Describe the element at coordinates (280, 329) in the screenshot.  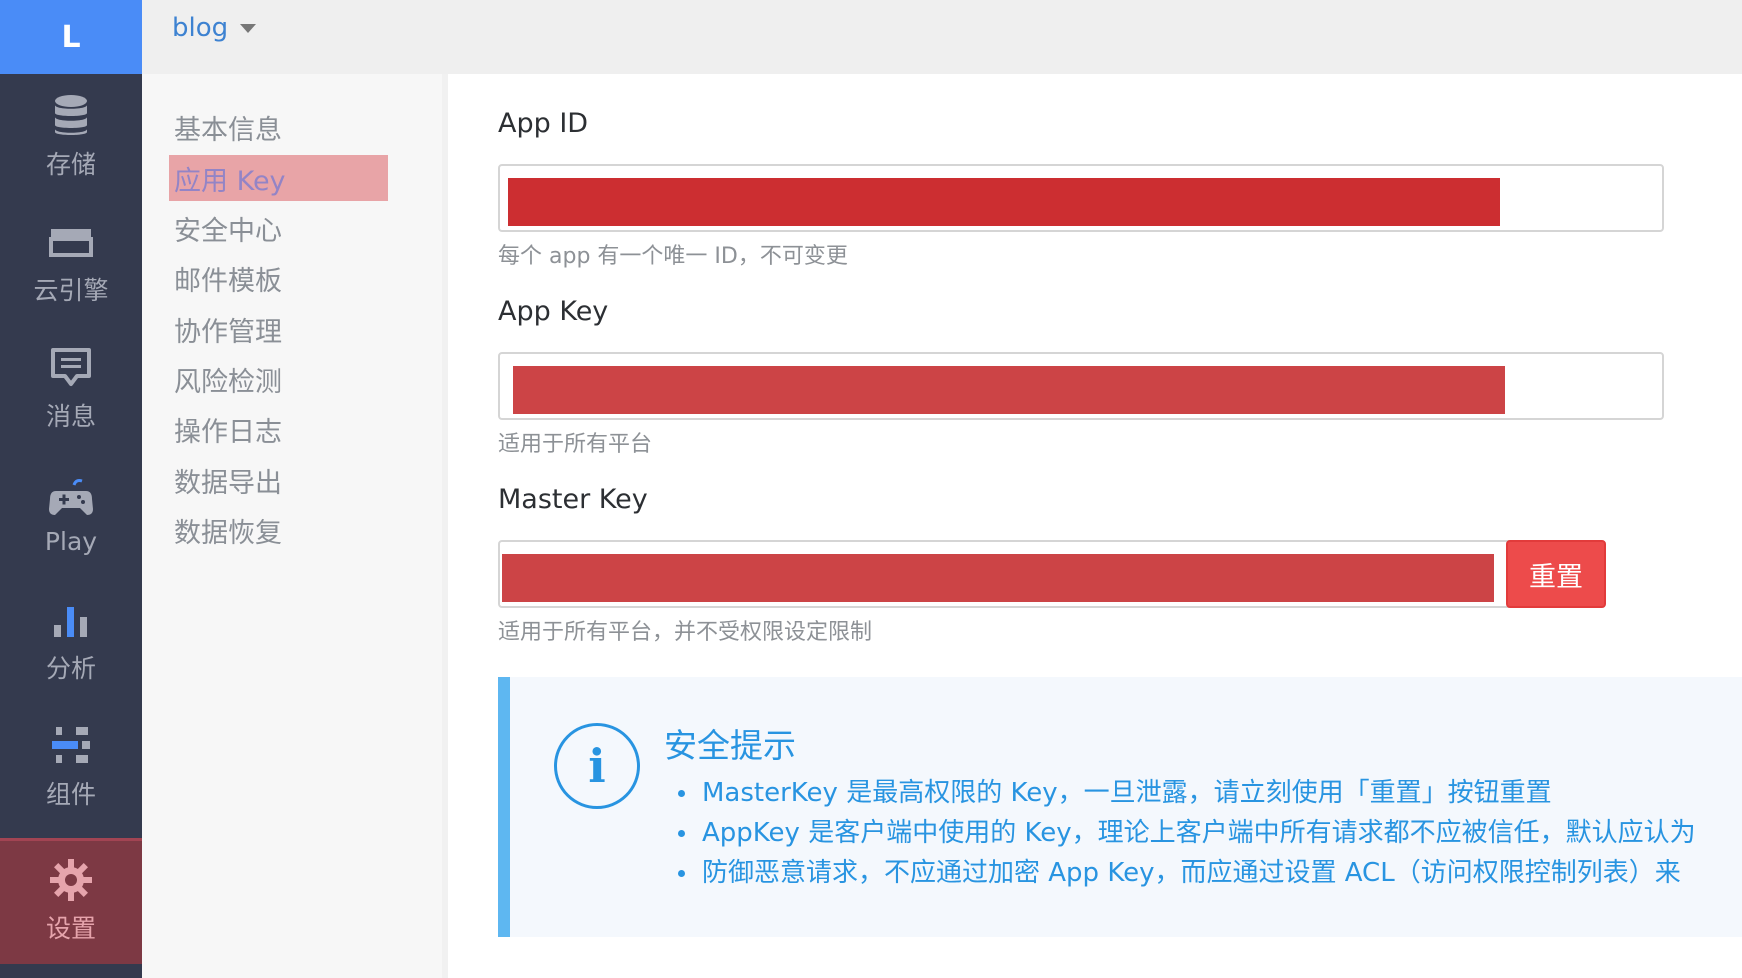
I see `subnav-item-collaboration: 协作管理` at that location.